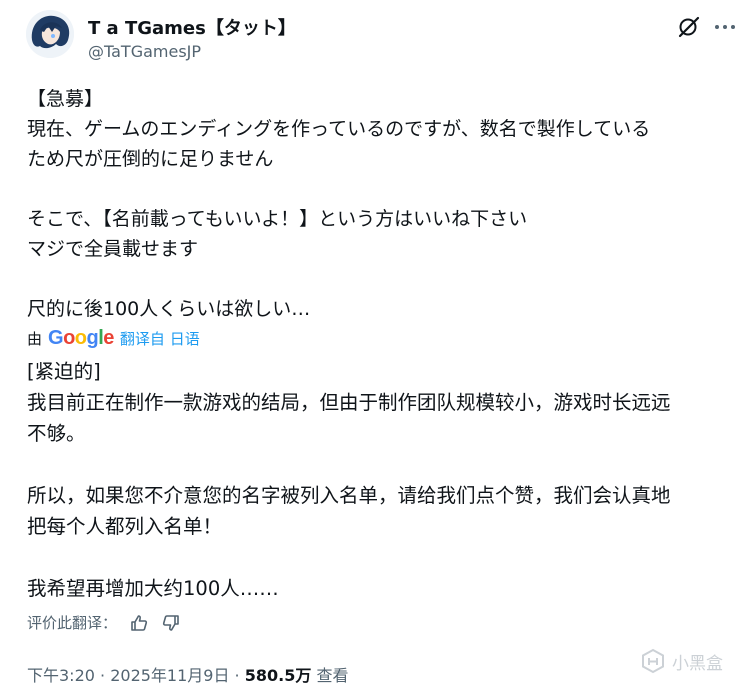 This screenshot has height=695, width=751. What do you see at coordinates (653, 661) in the screenshot?
I see `watermark-logo-icon` at bounding box center [653, 661].